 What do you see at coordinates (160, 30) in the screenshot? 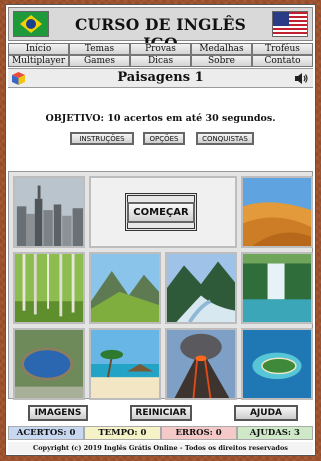
I see `header: CURSO DE INGLÊS IGO` at bounding box center [160, 30].